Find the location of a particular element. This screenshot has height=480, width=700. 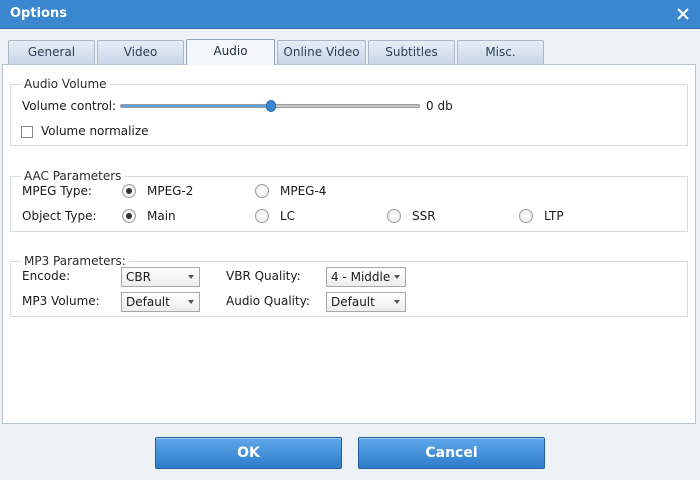

volume-slider is located at coordinates (270, 106).